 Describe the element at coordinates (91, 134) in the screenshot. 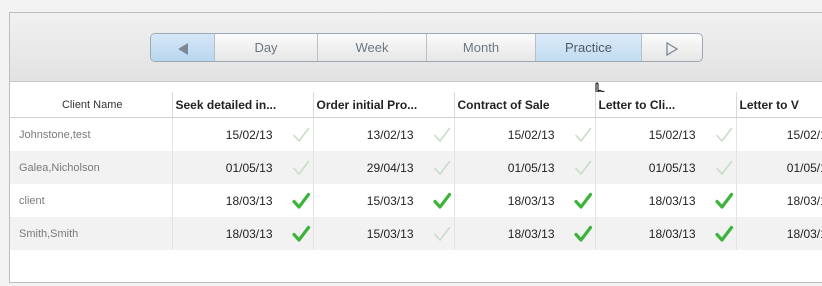

I see `client-name-cell: Johnstone,test` at that location.